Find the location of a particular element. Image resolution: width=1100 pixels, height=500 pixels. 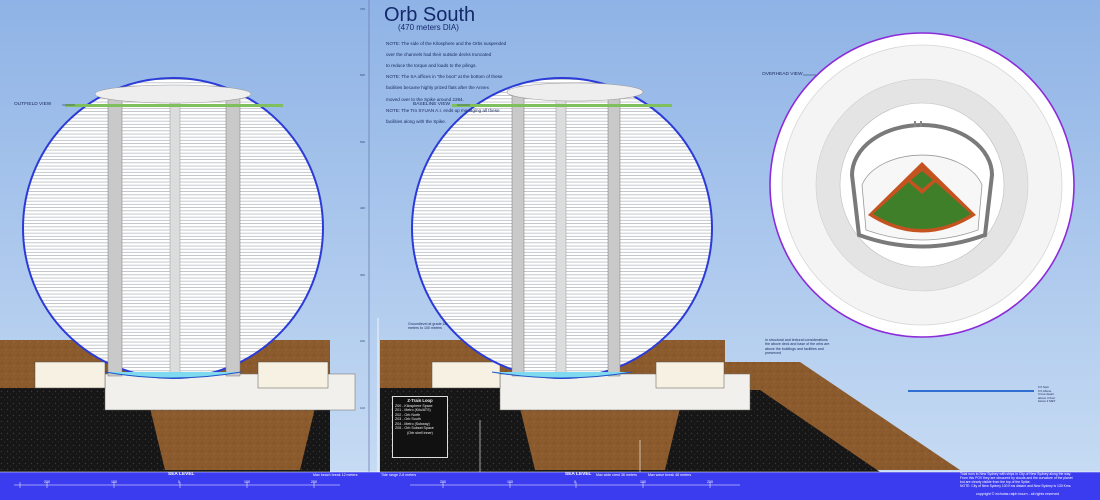

sea-level-label-left: SEA LEVEL is located at coordinates (181, 474).